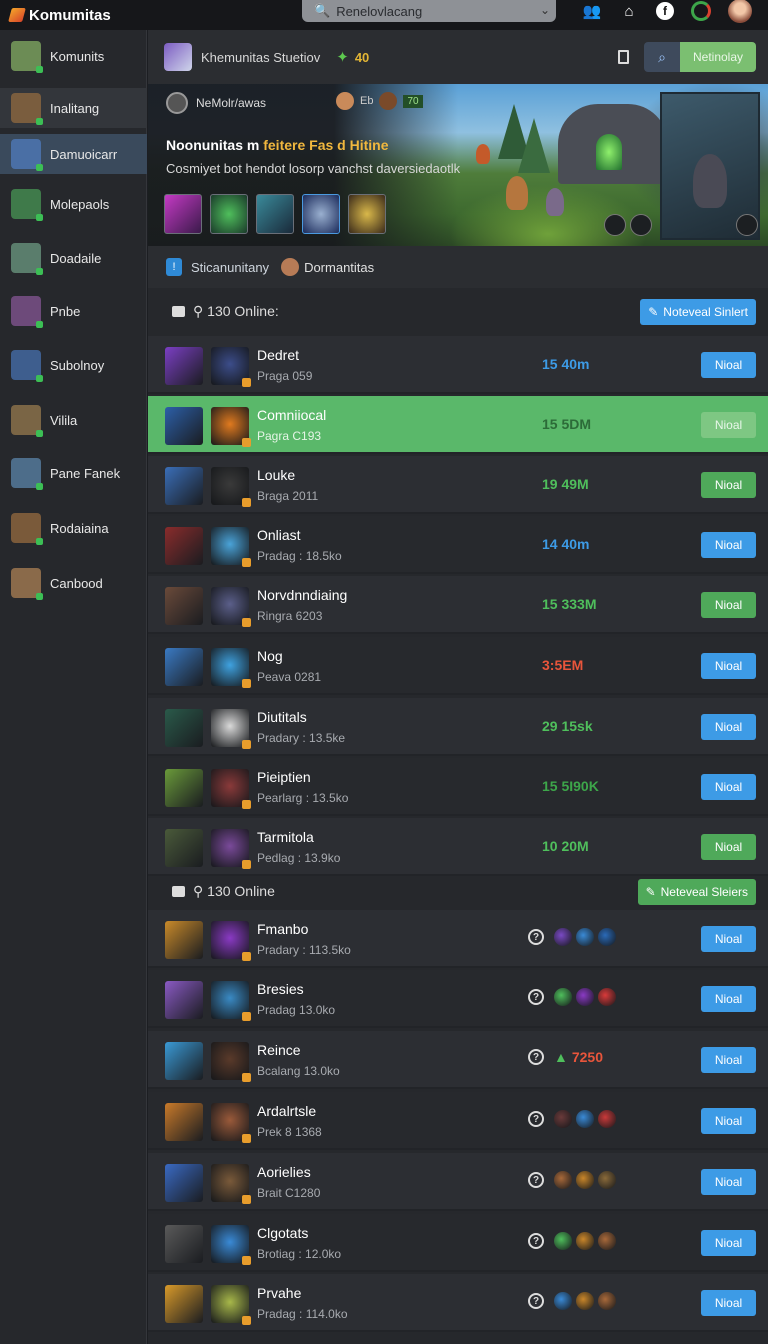 Image resolution: width=768 pixels, height=1344 pixels. Describe the element at coordinates (592, 11) in the screenshot. I see `friends-icon: 👥` at that location.